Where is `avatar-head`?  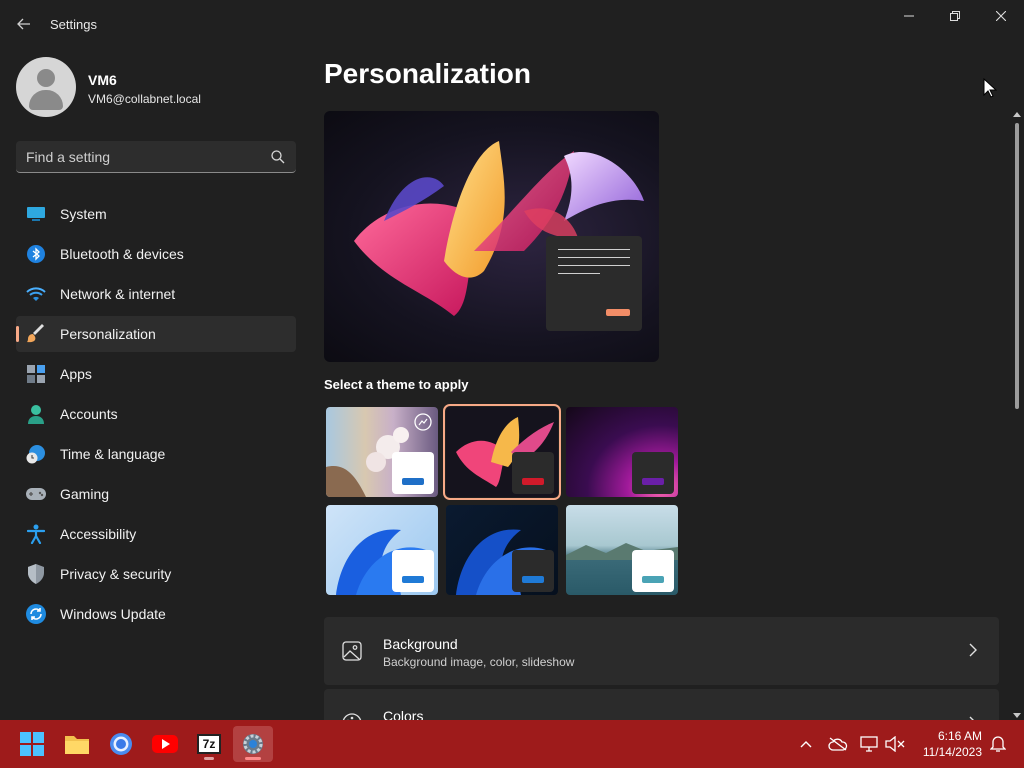 avatar-head is located at coordinates (46, 78).